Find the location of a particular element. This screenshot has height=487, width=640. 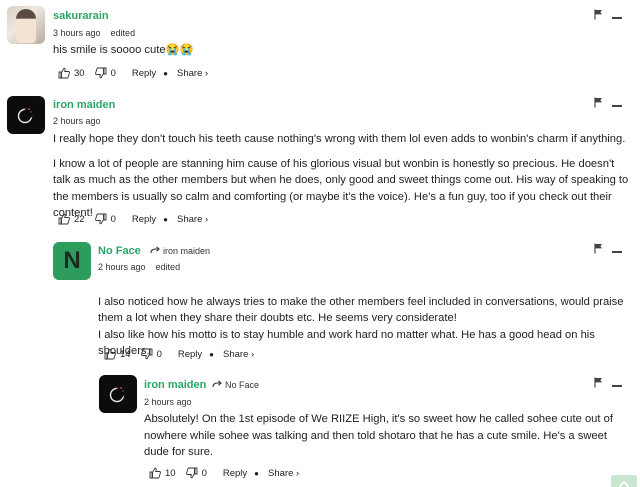

comment-body: his smile is soooo cute😭😭 is located at coordinates (338, 54).